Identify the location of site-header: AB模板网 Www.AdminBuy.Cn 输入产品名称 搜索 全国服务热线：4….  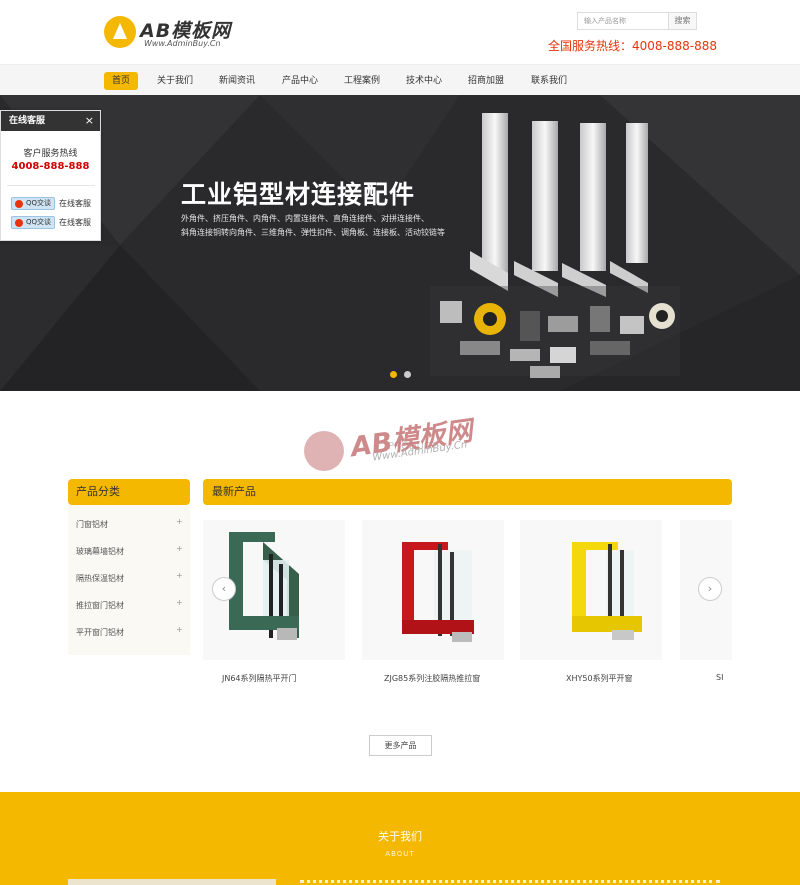
(400, 32).